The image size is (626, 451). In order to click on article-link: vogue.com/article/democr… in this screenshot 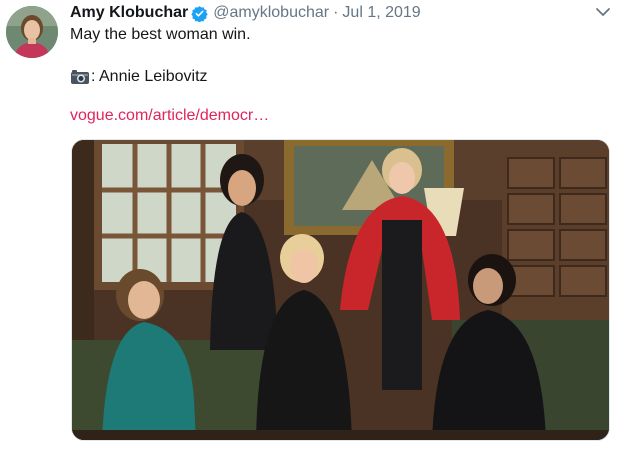, I will do `click(169, 116)`.